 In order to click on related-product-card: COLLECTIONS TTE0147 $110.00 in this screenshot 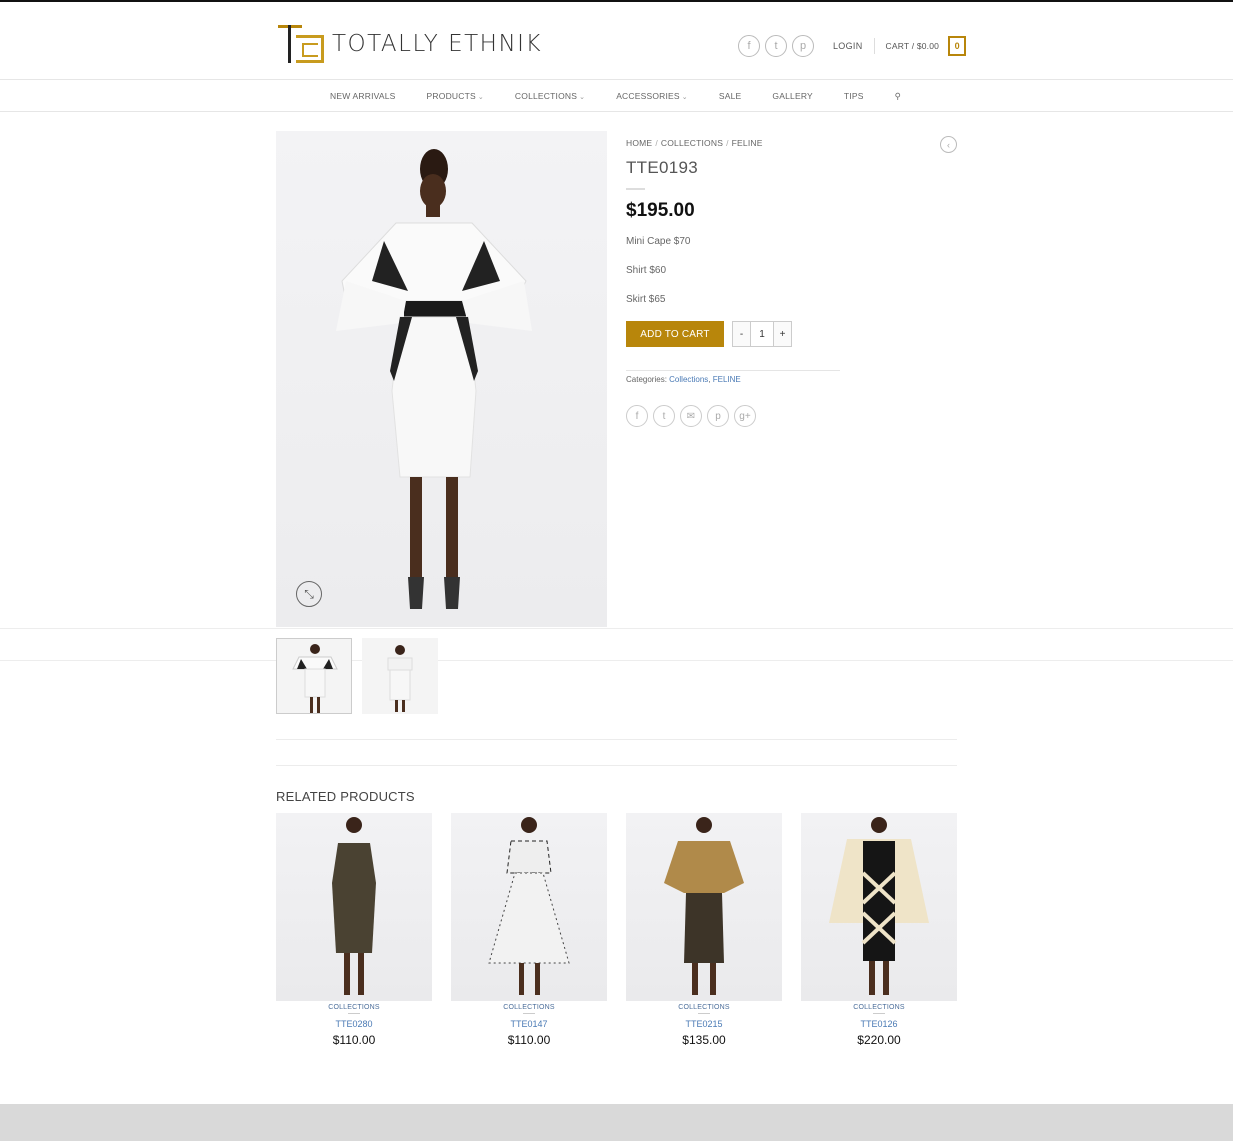, I will do `click(529, 930)`.